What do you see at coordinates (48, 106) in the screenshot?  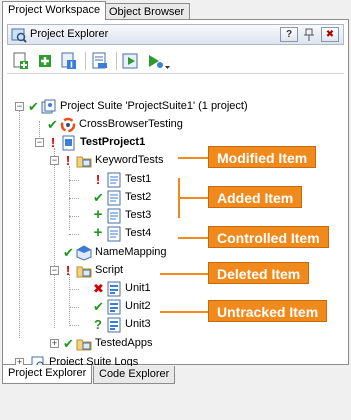 I see `project-suite-icon` at bounding box center [48, 106].